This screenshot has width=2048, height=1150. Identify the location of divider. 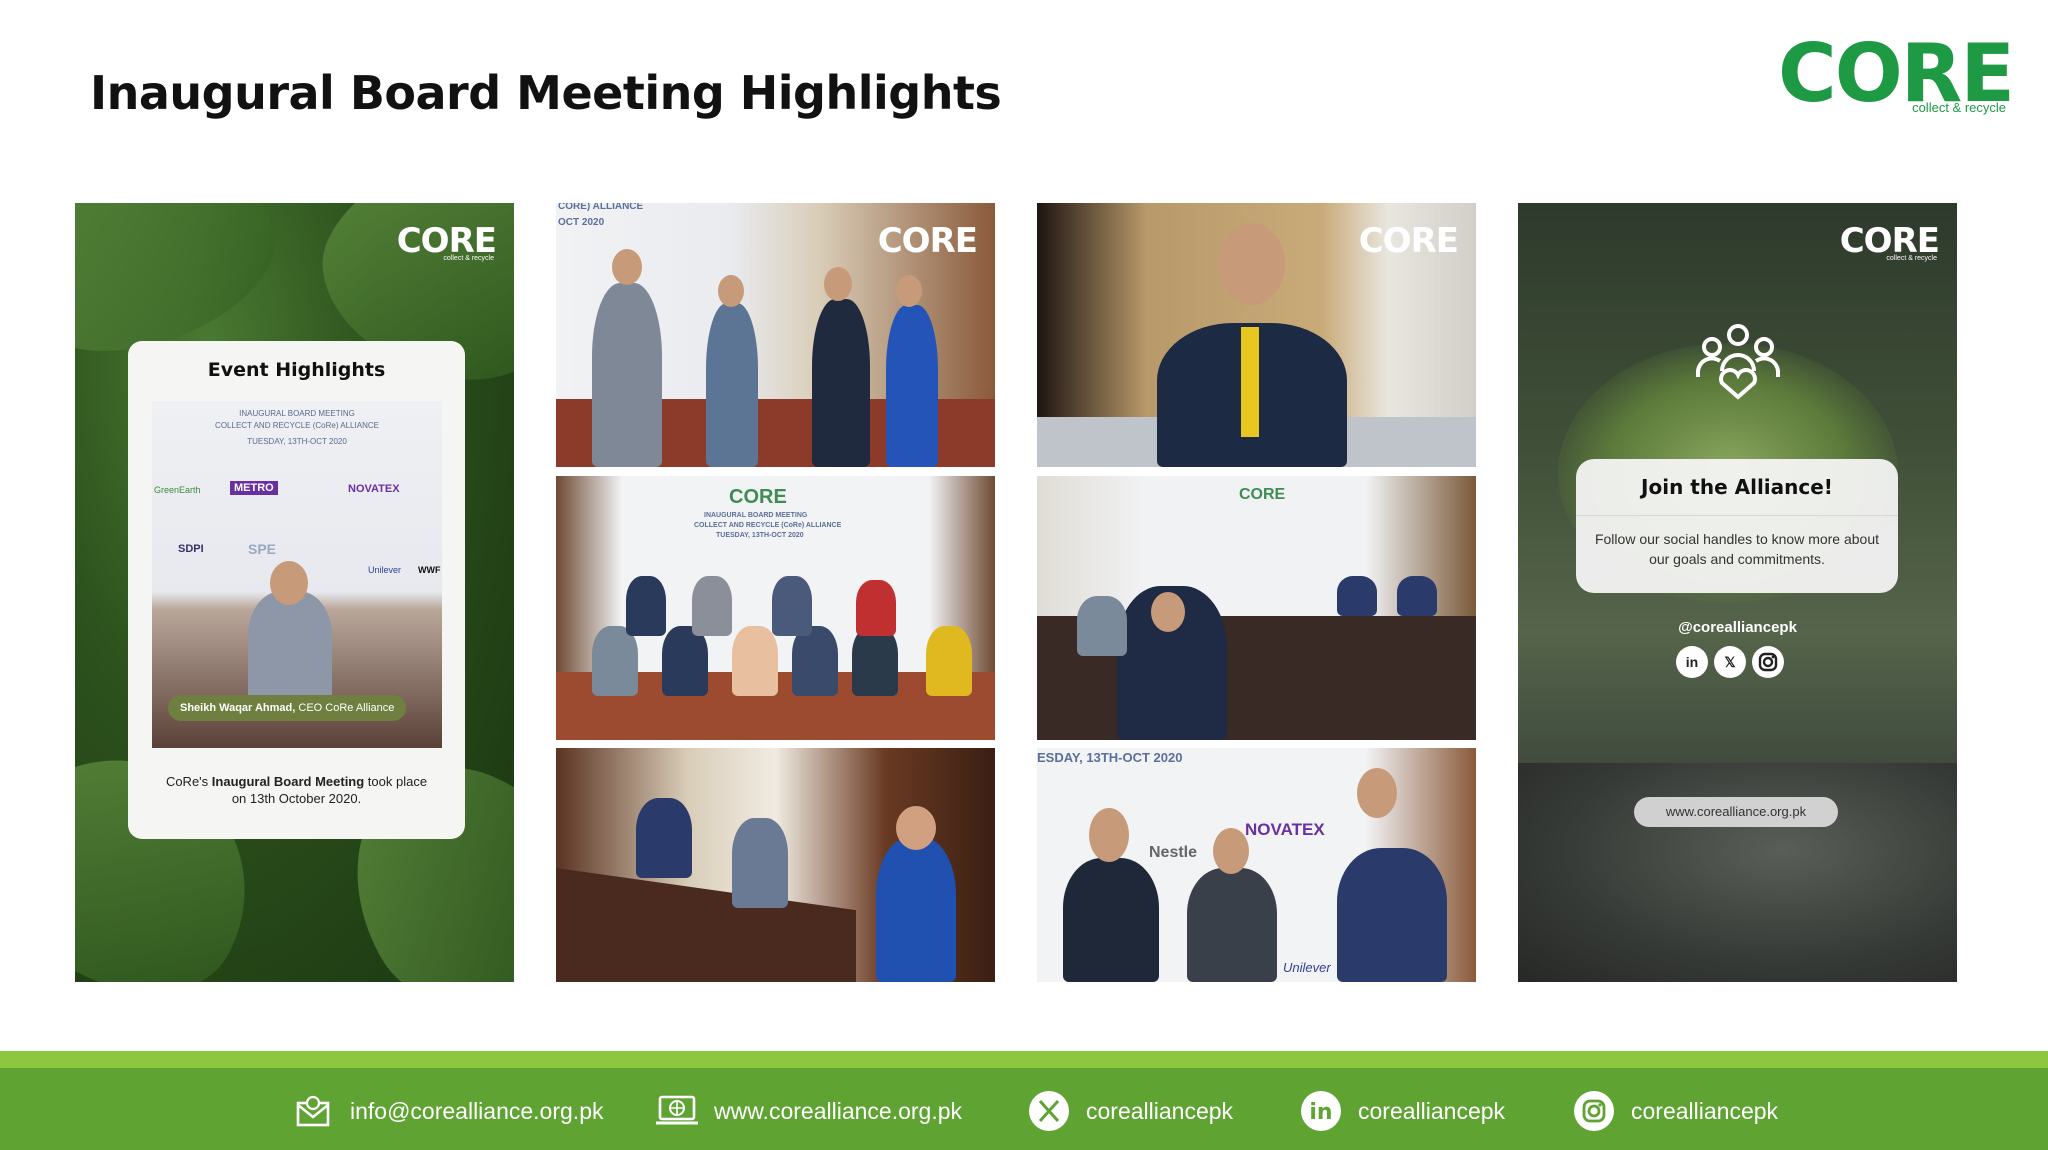
(1737, 515).